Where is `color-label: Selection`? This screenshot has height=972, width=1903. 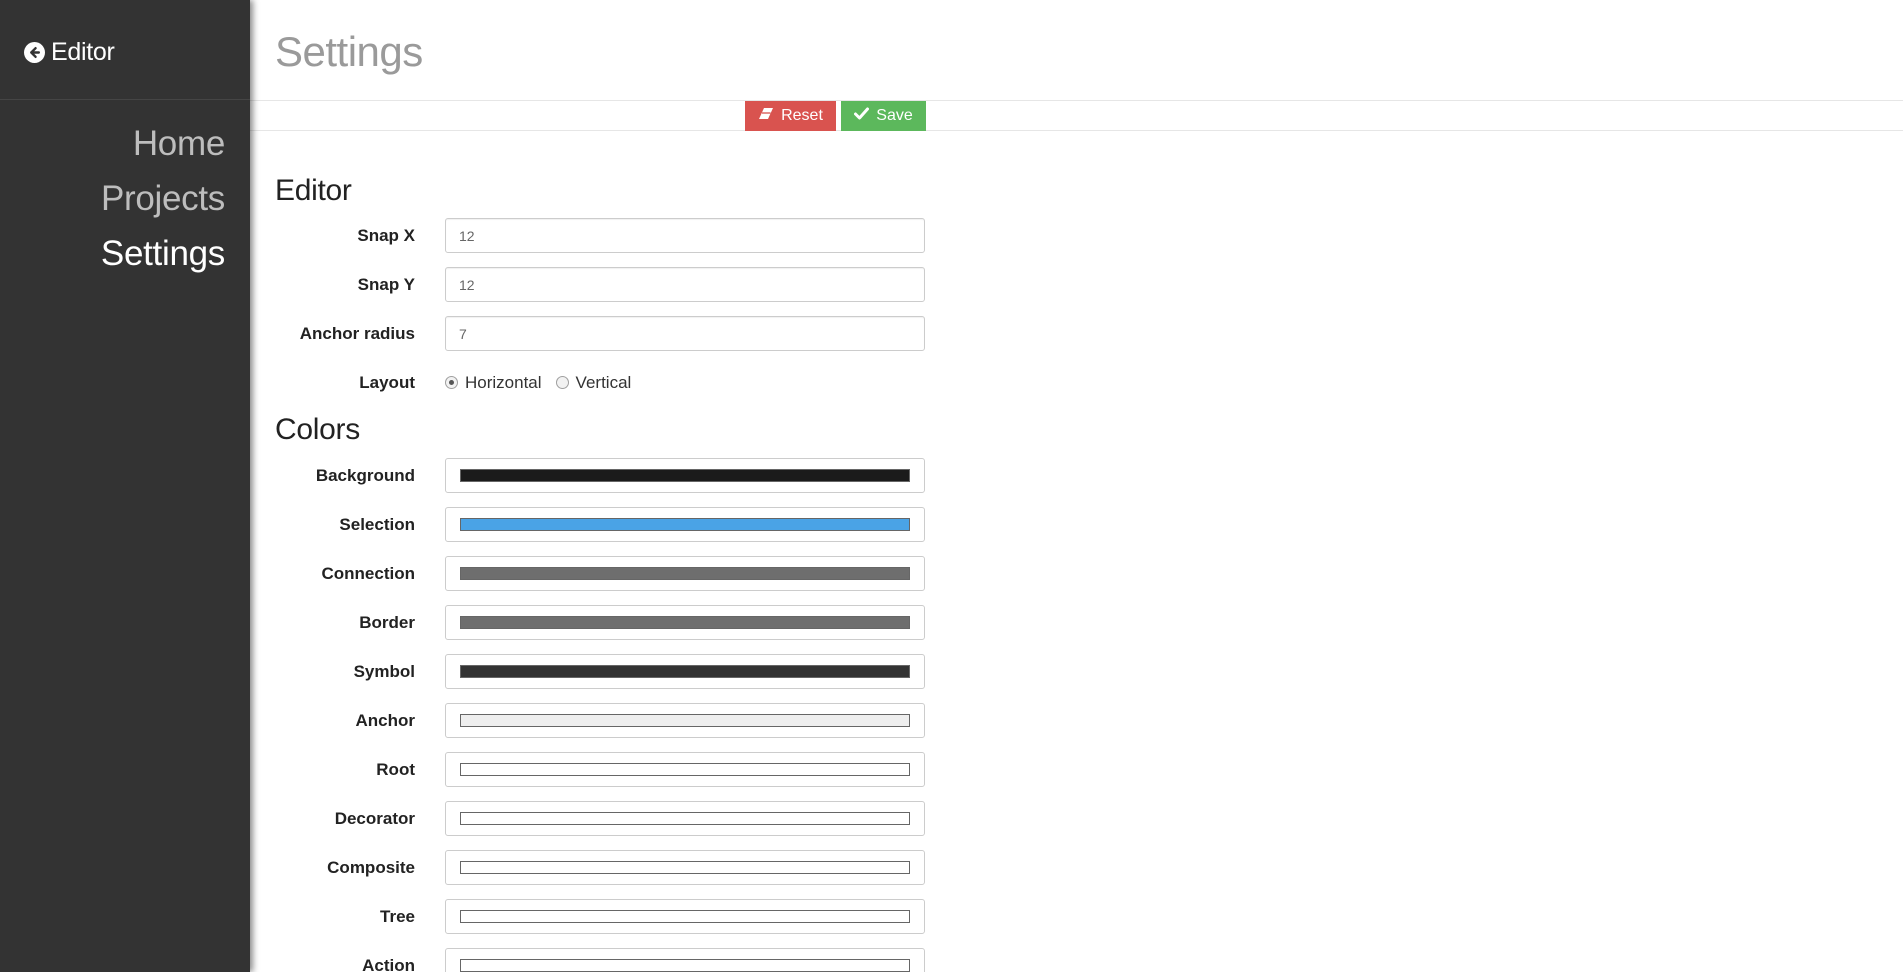 color-label: Selection is located at coordinates (377, 524).